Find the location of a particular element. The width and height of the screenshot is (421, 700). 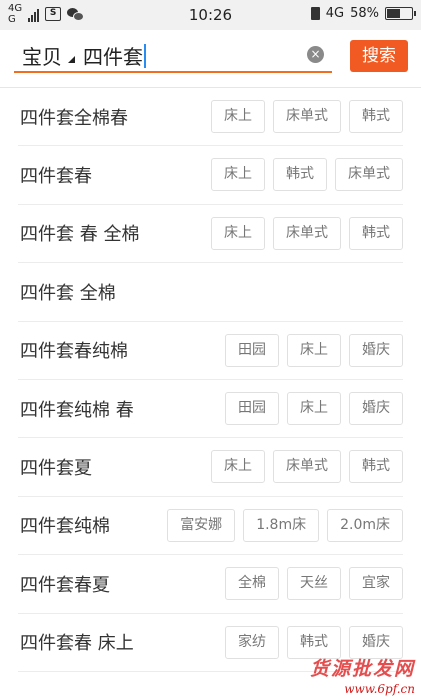

suggestion-tag: 全棉 is located at coordinates (252, 584).